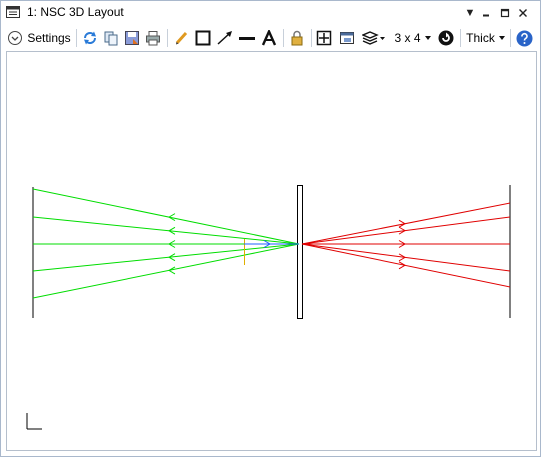 The height and width of the screenshot is (457, 541). I want to click on rotate-button, so click(446, 38).